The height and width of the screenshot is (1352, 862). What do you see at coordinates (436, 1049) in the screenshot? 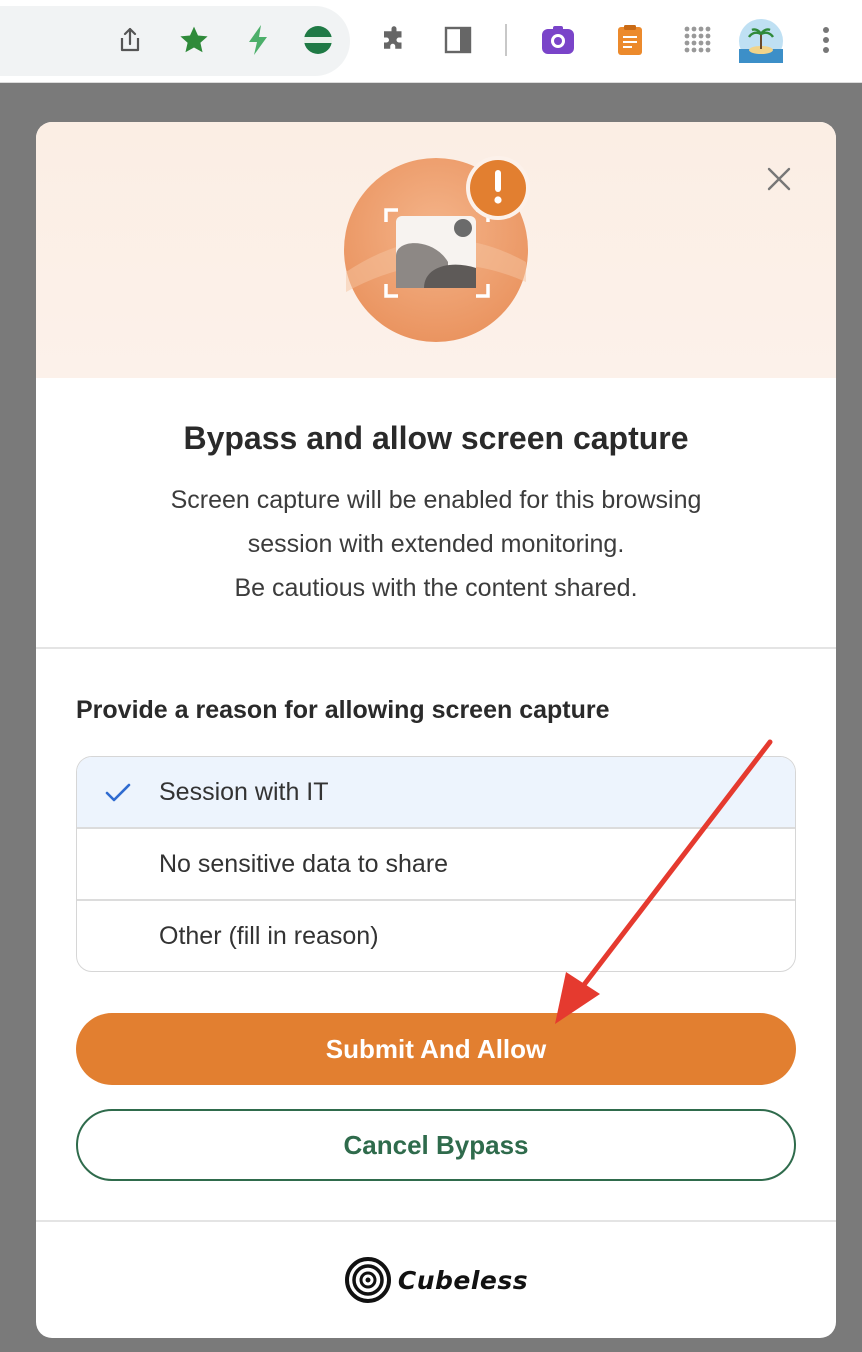
I see `submit-and-allow-button: Submit And Allow` at bounding box center [436, 1049].